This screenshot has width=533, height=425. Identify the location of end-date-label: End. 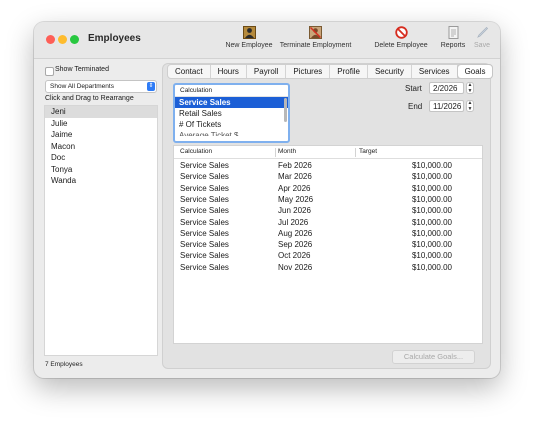
(415, 106).